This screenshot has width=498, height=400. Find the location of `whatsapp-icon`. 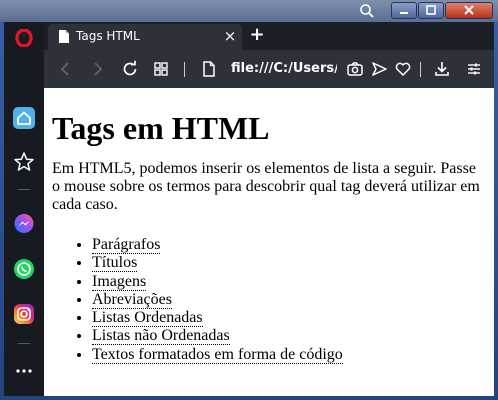

whatsapp-icon is located at coordinates (24, 269).